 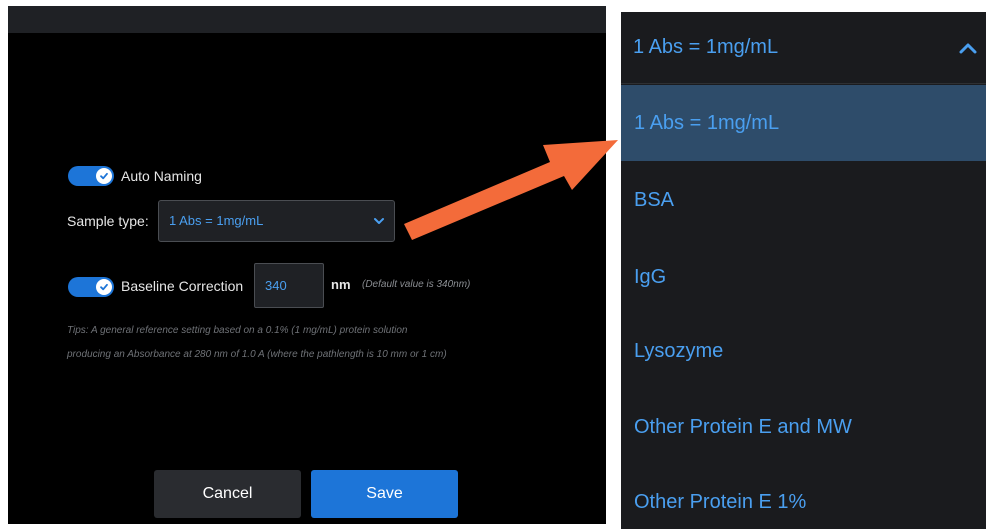 What do you see at coordinates (182, 286) in the screenshot?
I see `baseline-label: Baseline Correction` at bounding box center [182, 286].